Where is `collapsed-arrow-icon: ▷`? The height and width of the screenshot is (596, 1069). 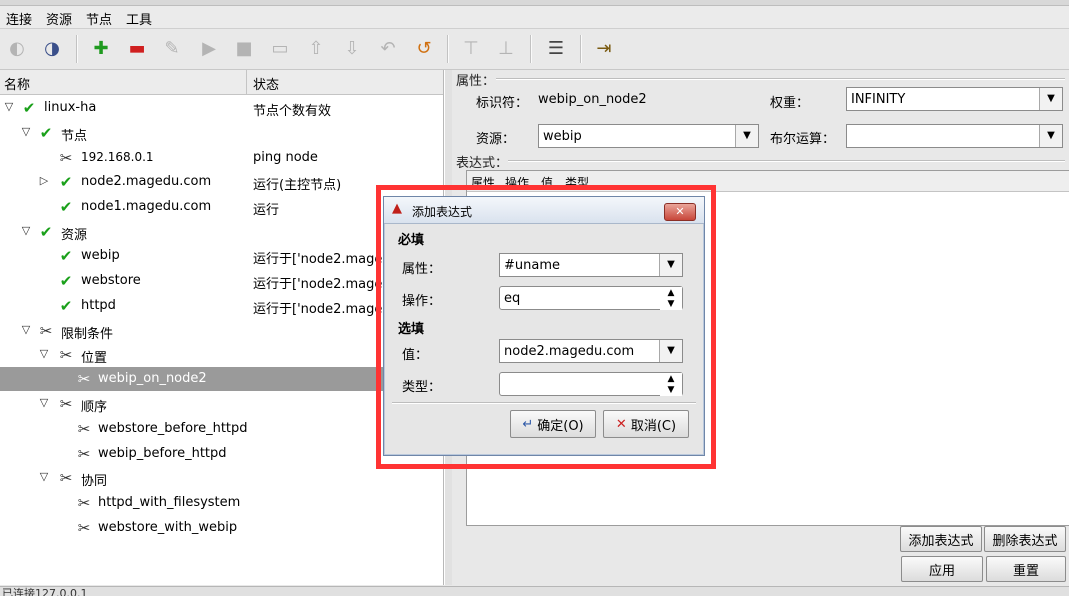 collapsed-arrow-icon: ▷ is located at coordinates (44, 181).